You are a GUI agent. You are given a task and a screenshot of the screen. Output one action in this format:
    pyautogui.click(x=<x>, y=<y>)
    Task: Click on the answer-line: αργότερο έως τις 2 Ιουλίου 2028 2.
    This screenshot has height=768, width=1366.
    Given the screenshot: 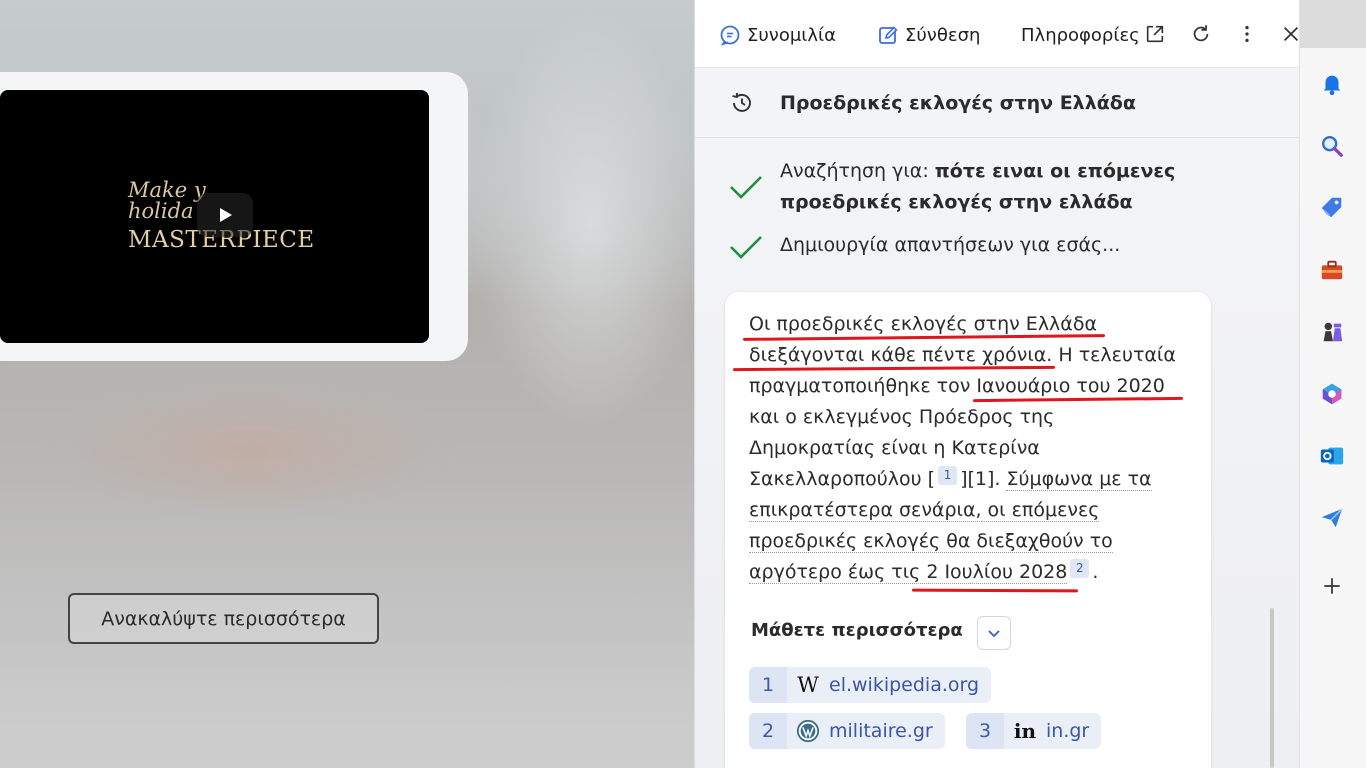 What is the action you would take?
    pyautogui.click(x=974, y=572)
    